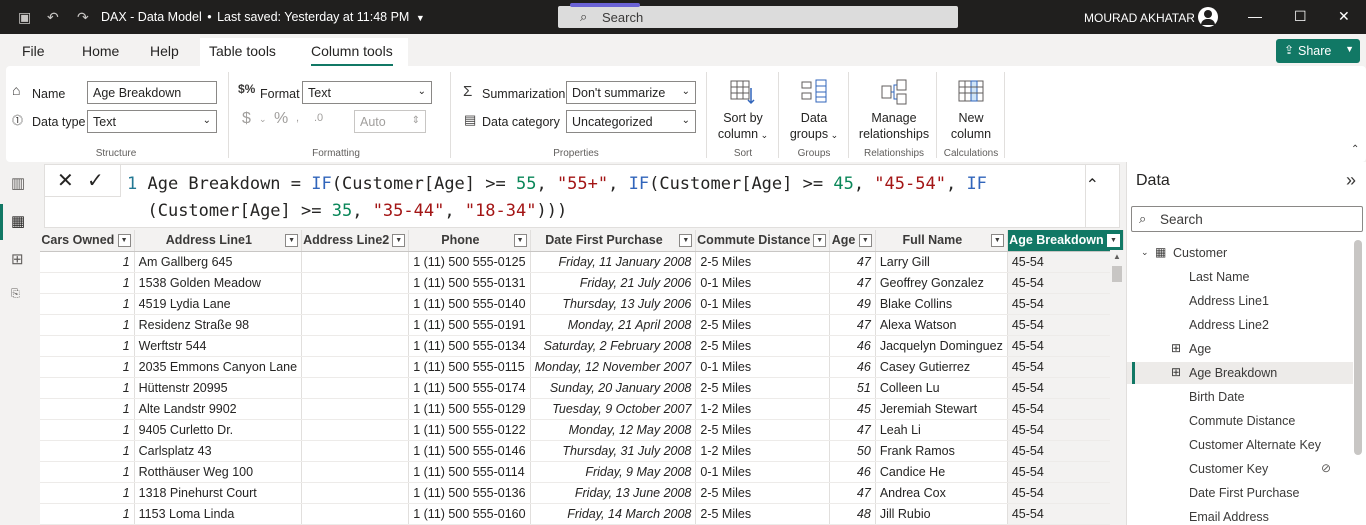 This screenshot has height=525, width=1366. Describe the element at coordinates (1139, 18) in the screenshot. I see `user-name: MOURAD AKHATAR` at that location.